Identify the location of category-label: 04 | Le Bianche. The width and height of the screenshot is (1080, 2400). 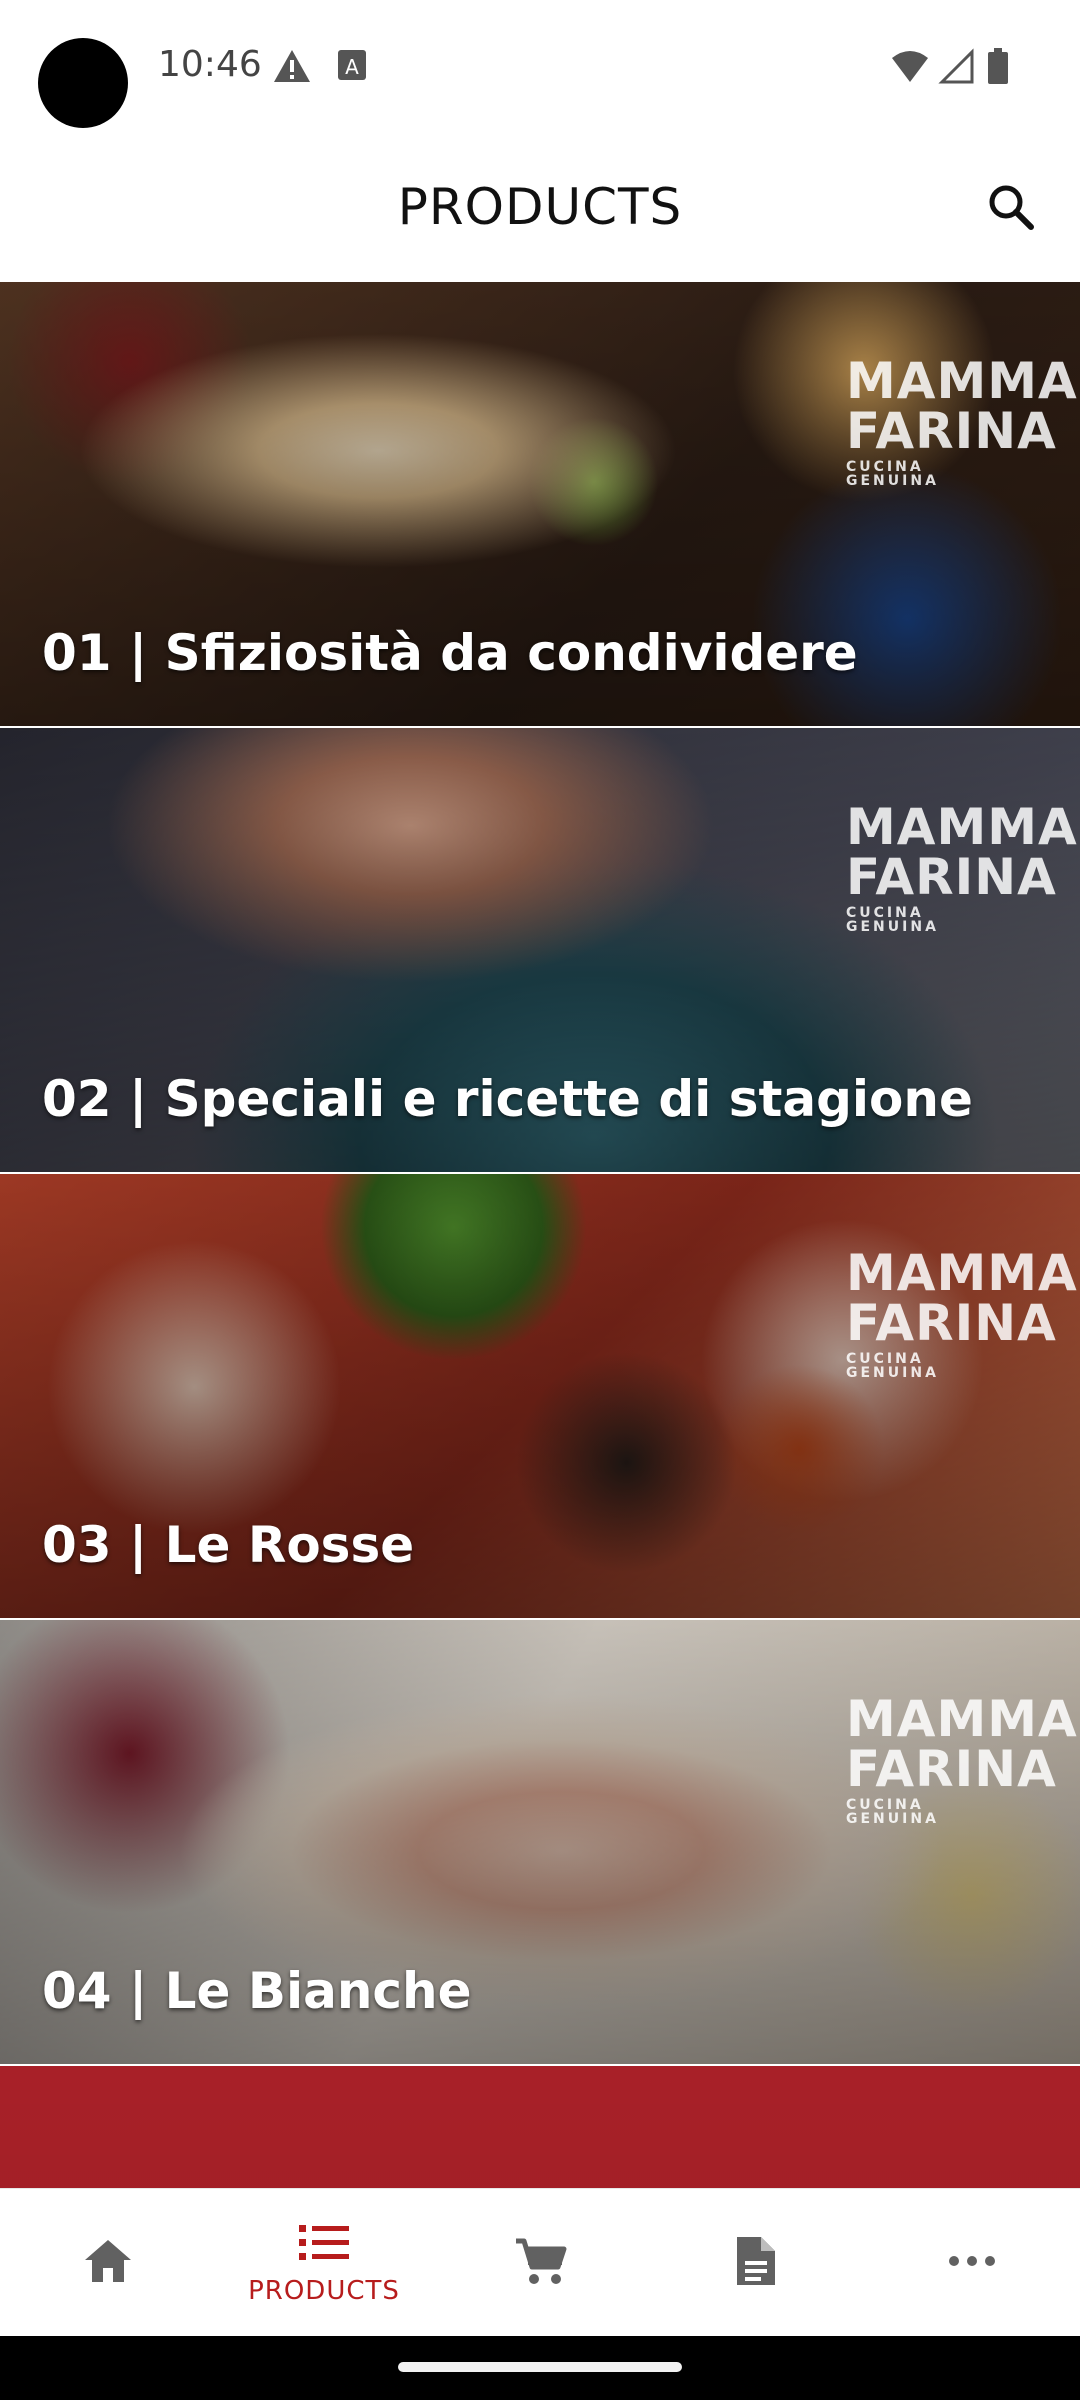
(257, 1991).